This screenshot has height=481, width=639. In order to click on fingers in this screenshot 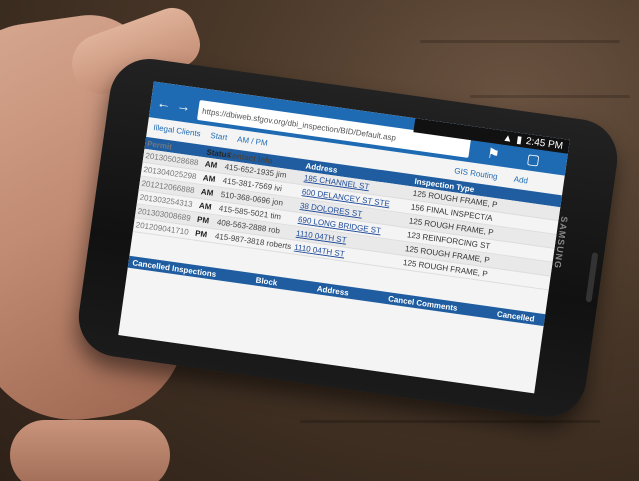, I will do `click(90, 450)`.